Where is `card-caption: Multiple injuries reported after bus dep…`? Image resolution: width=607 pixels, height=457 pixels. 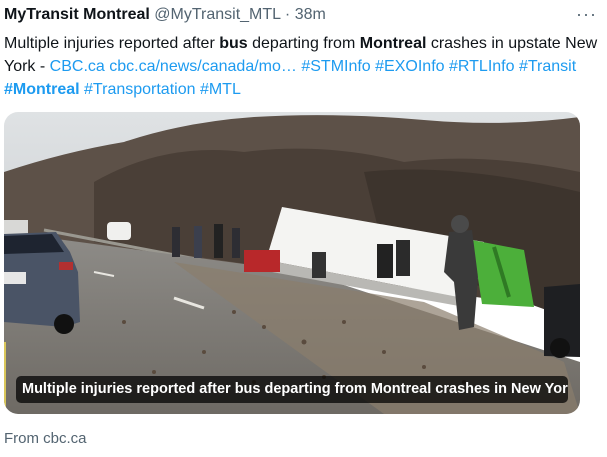 card-caption: Multiple injuries reported after bus dep… is located at coordinates (292, 389).